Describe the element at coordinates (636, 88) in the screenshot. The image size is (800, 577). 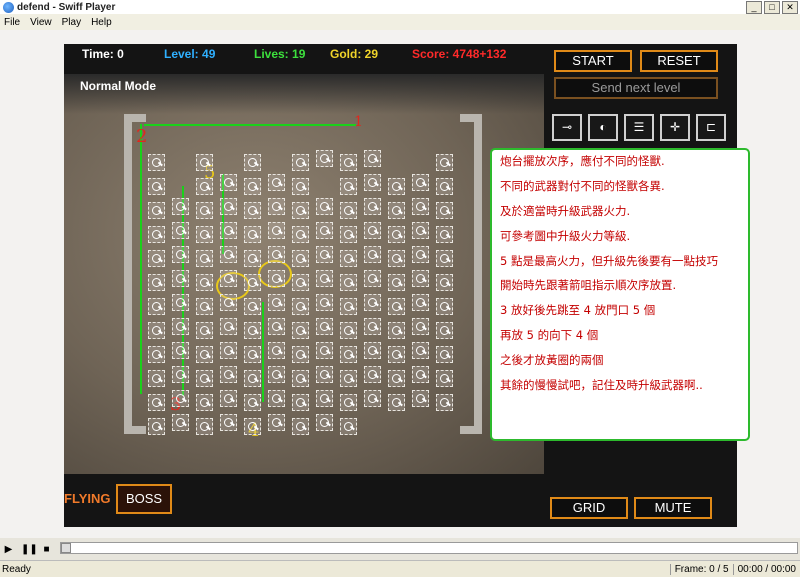
I see `send-next-level-button: Send next level` at that location.